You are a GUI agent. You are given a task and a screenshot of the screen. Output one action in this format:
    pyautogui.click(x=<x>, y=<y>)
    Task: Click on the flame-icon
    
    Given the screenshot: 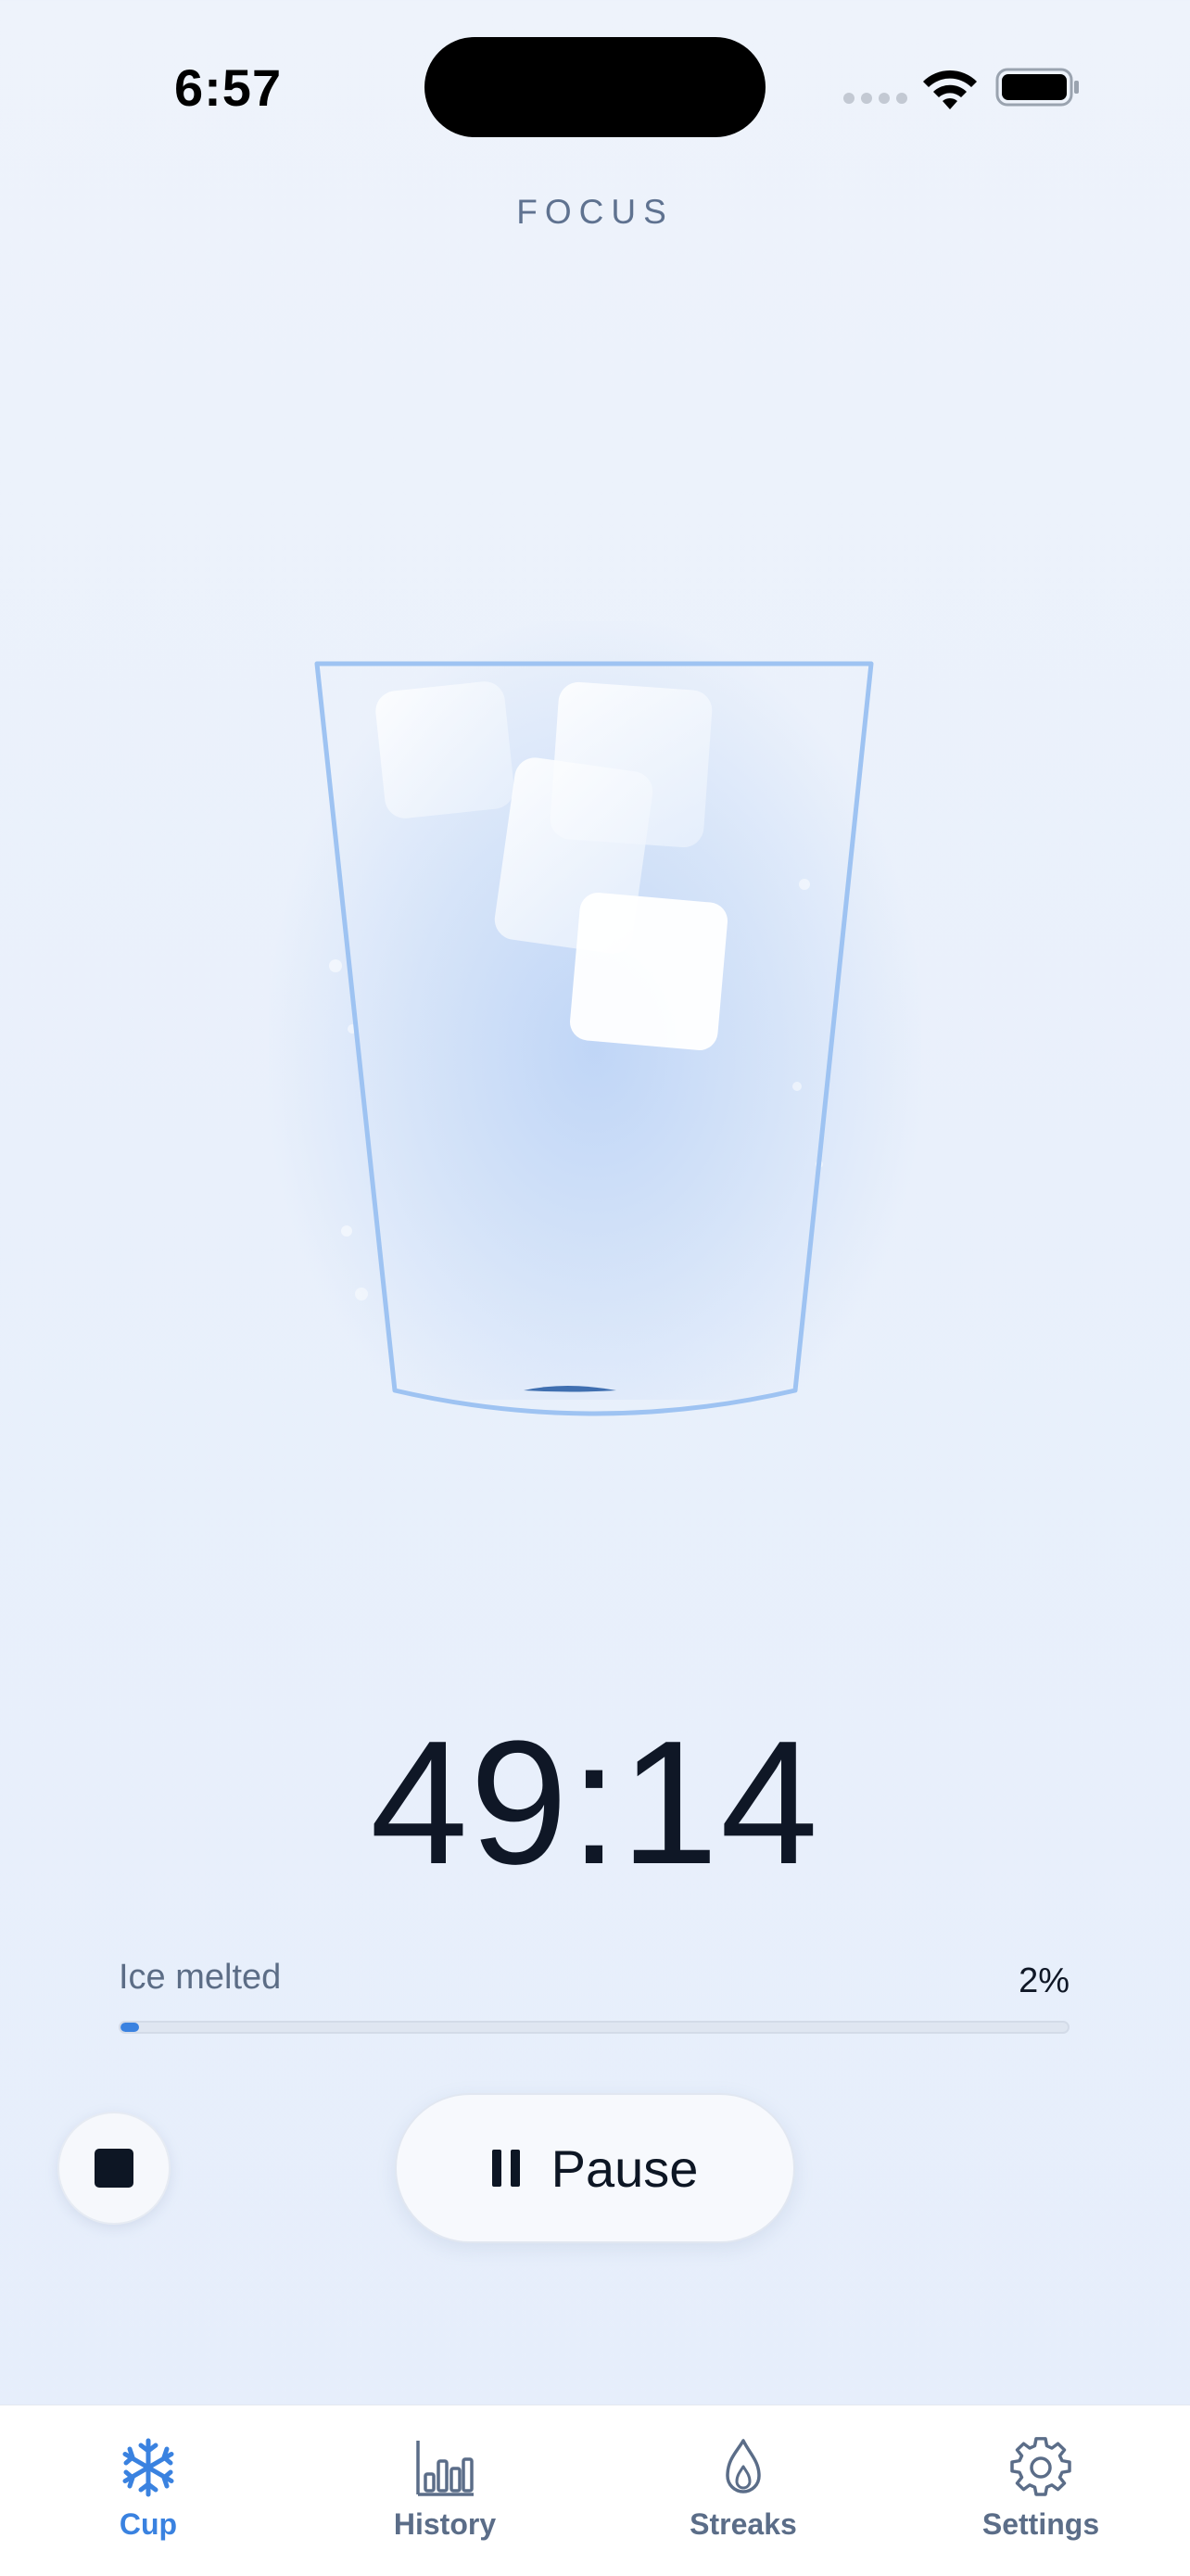 What is the action you would take?
    pyautogui.click(x=743, y=2466)
    